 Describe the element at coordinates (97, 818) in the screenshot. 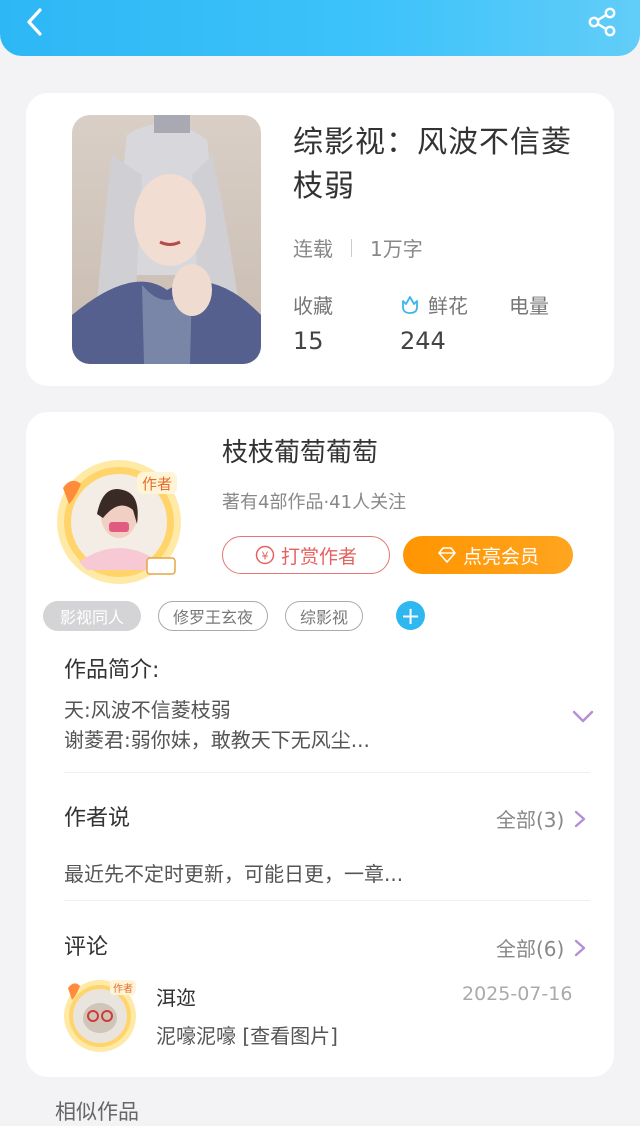

I see `author-say-title: 作者说` at that location.